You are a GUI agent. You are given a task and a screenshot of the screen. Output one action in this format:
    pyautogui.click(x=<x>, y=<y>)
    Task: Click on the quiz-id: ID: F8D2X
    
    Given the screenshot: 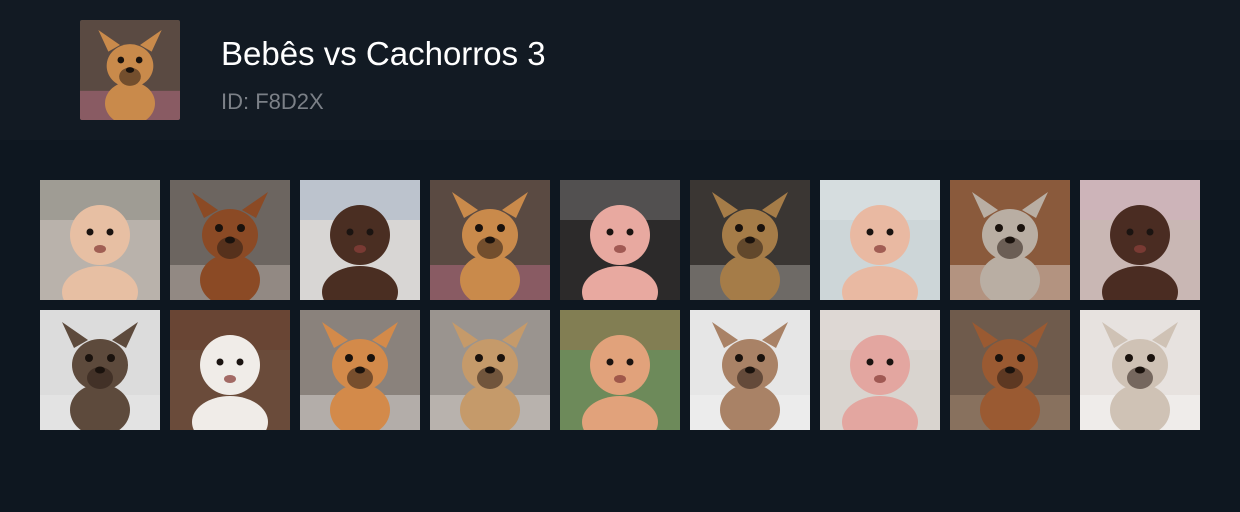 What is the action you would take?
    pyautogui.click(x=272, y=101)
    